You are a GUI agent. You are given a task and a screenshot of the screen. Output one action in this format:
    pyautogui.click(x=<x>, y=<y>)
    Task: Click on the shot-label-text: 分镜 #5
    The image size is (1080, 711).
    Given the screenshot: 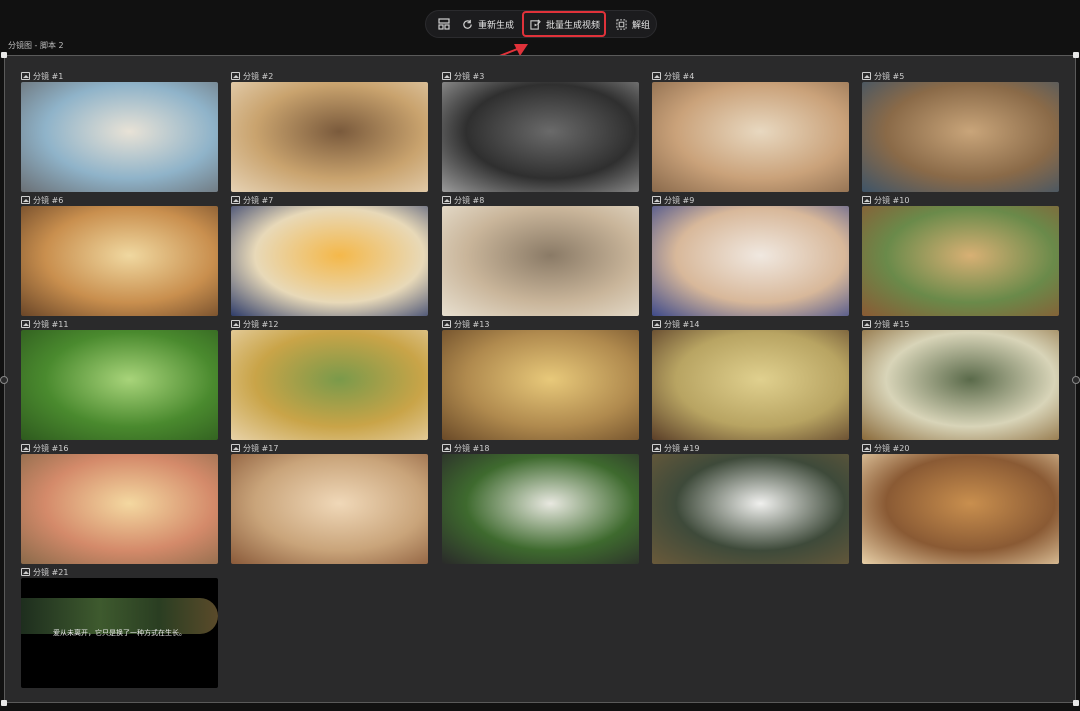 What is the action you would take?
    pyautogui.click(x=889, y=76)
    